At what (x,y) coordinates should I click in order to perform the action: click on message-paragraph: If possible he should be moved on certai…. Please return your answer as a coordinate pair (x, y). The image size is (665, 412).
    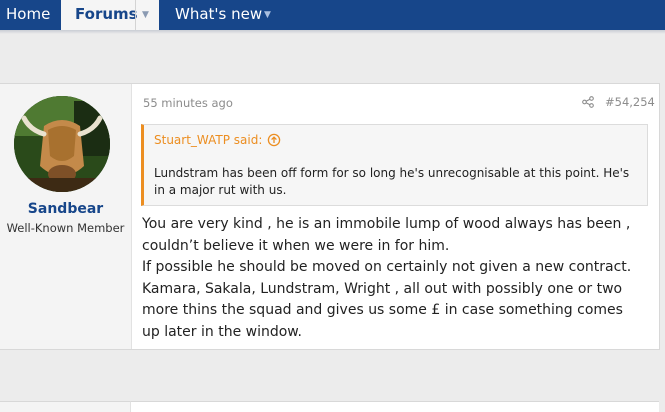
    Looking at the image, I should click on (387, 299).